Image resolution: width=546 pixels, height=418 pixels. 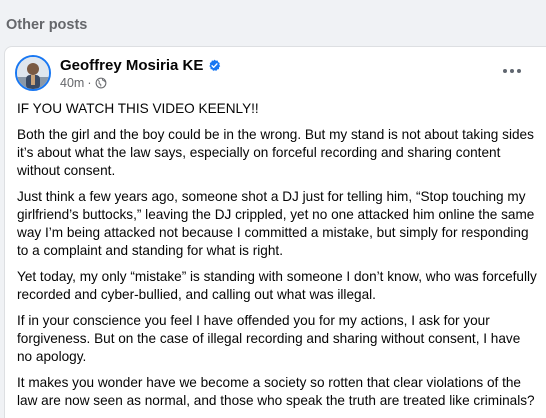 I want to click on author-name: Geoffrey Mosiria KE, so click(x=131, y=65).